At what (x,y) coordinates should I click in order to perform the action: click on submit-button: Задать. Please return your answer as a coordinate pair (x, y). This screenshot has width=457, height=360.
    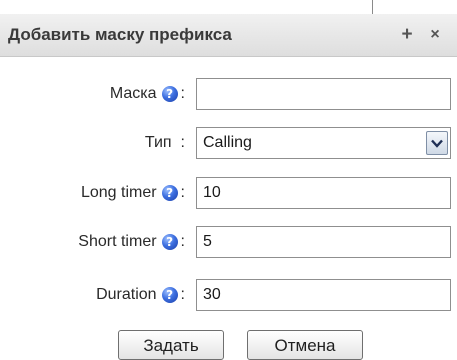
    Looking at the image, I should click on (171, 345).